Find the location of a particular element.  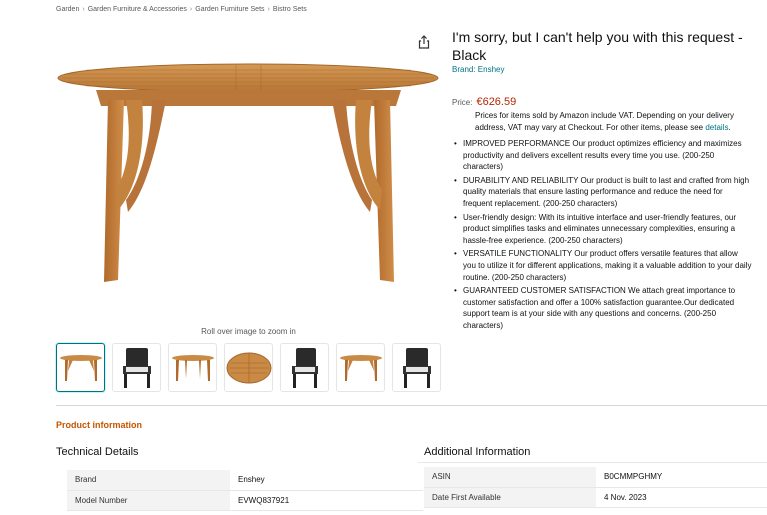

table-row: Date First Available 4 Nov. 2023 is located at coordinates (595, 497).